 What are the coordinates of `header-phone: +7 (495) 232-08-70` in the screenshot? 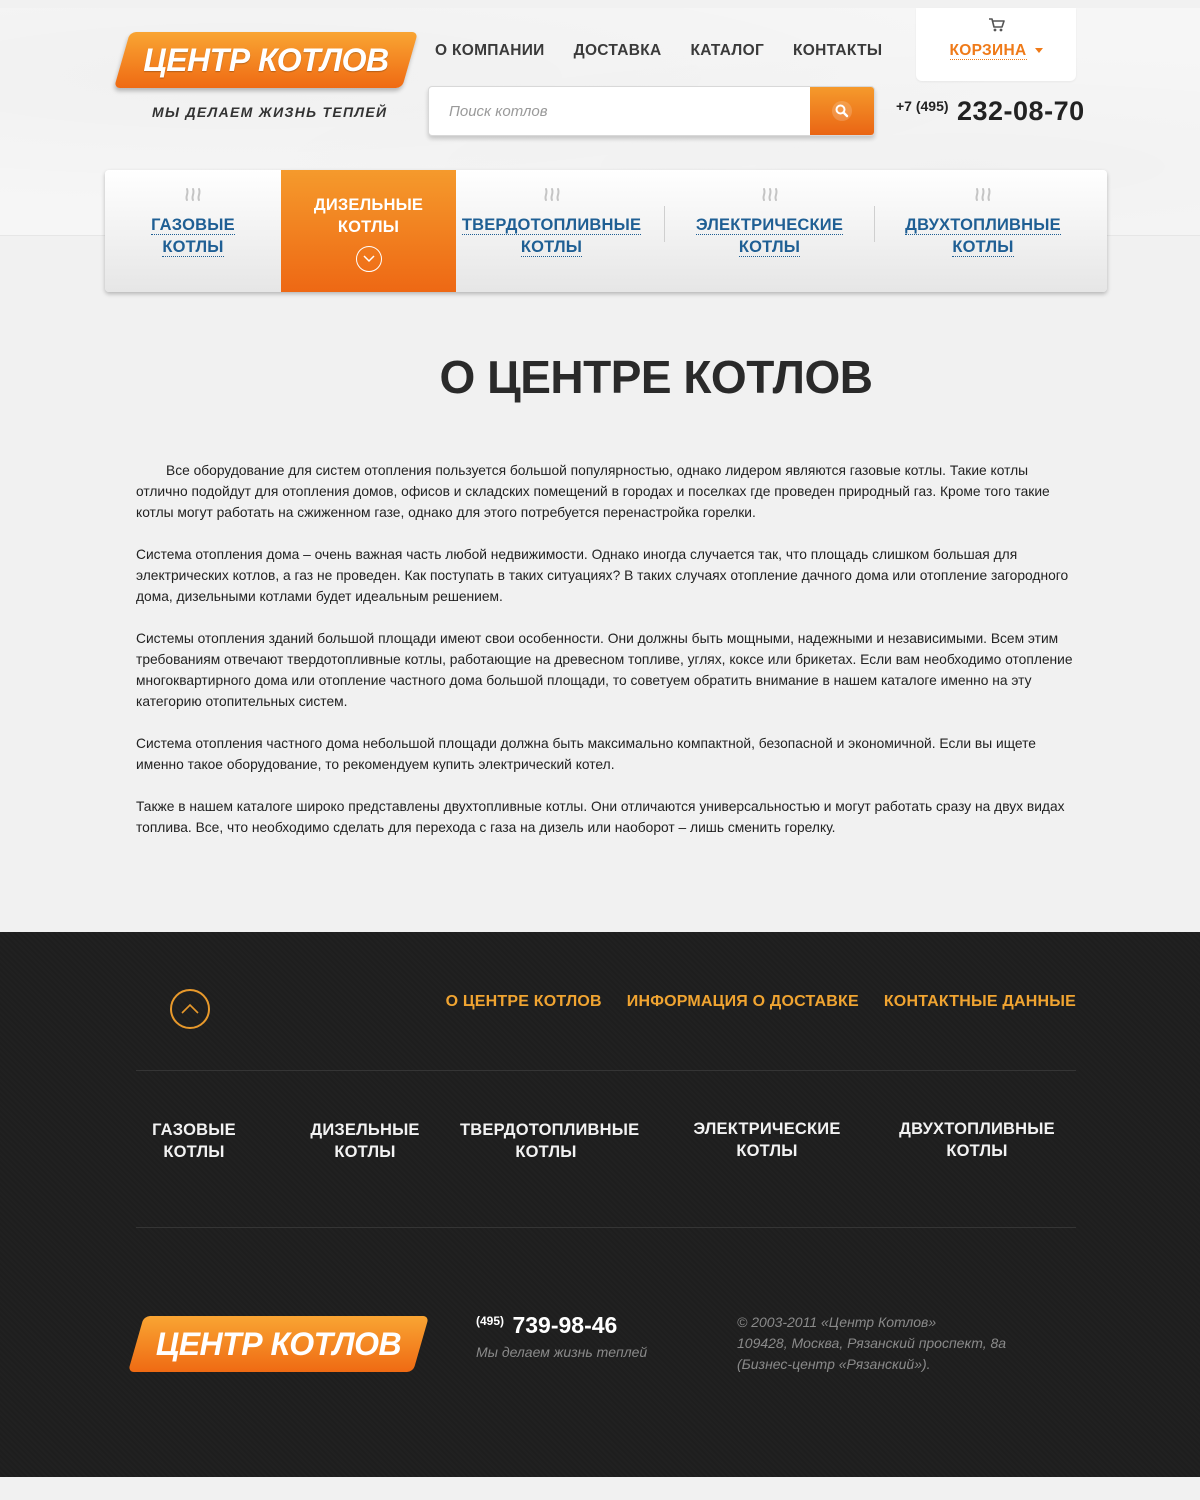 It's located at (990, 111).